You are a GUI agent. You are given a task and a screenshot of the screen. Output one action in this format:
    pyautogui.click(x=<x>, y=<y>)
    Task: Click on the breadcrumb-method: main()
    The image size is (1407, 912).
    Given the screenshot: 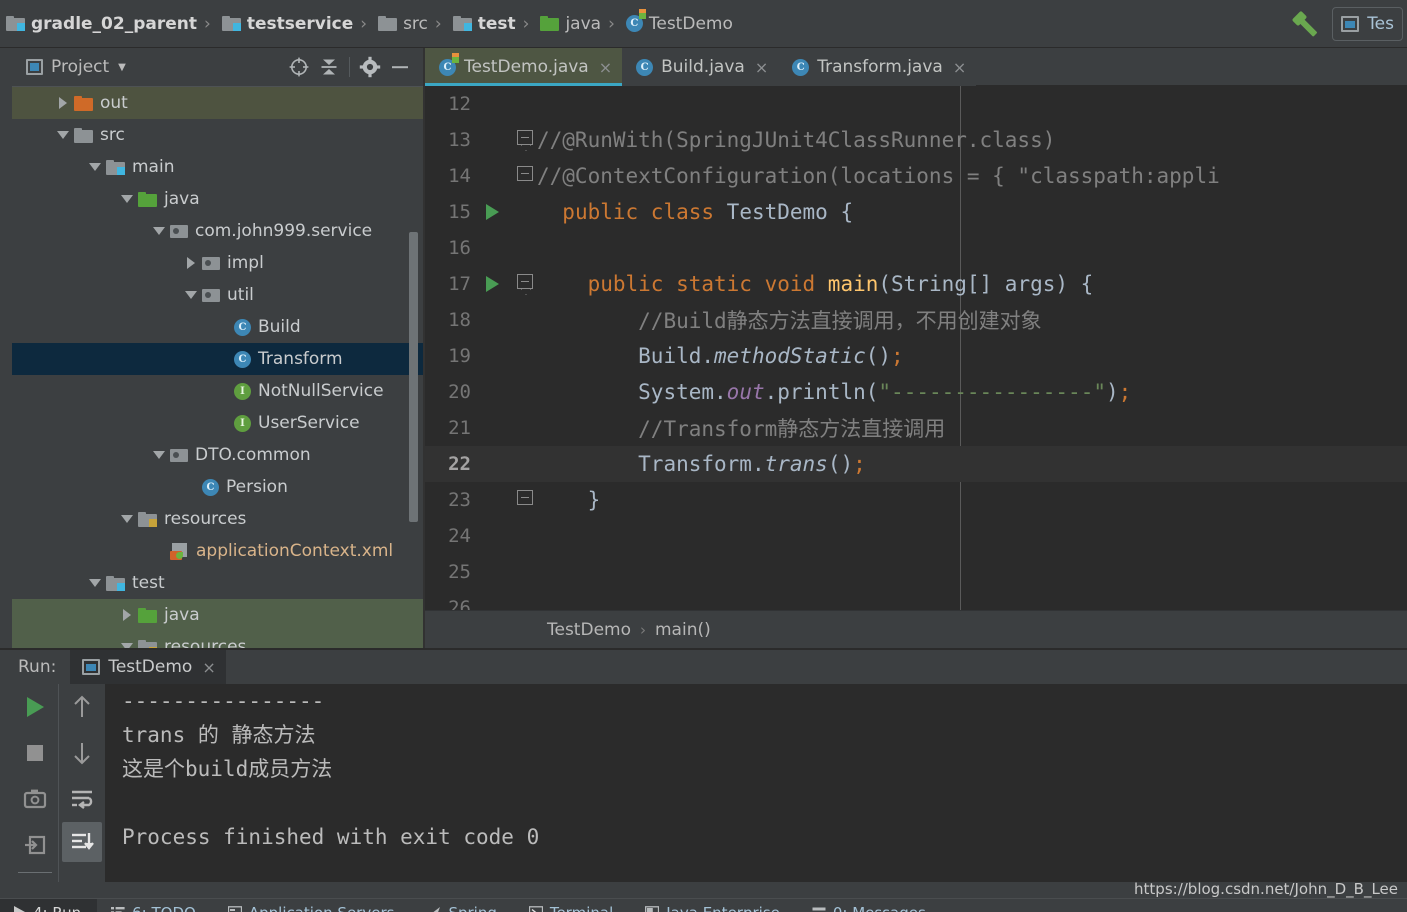 What is the action you would take?
    pyautogui.click(x=683, y=630)
    